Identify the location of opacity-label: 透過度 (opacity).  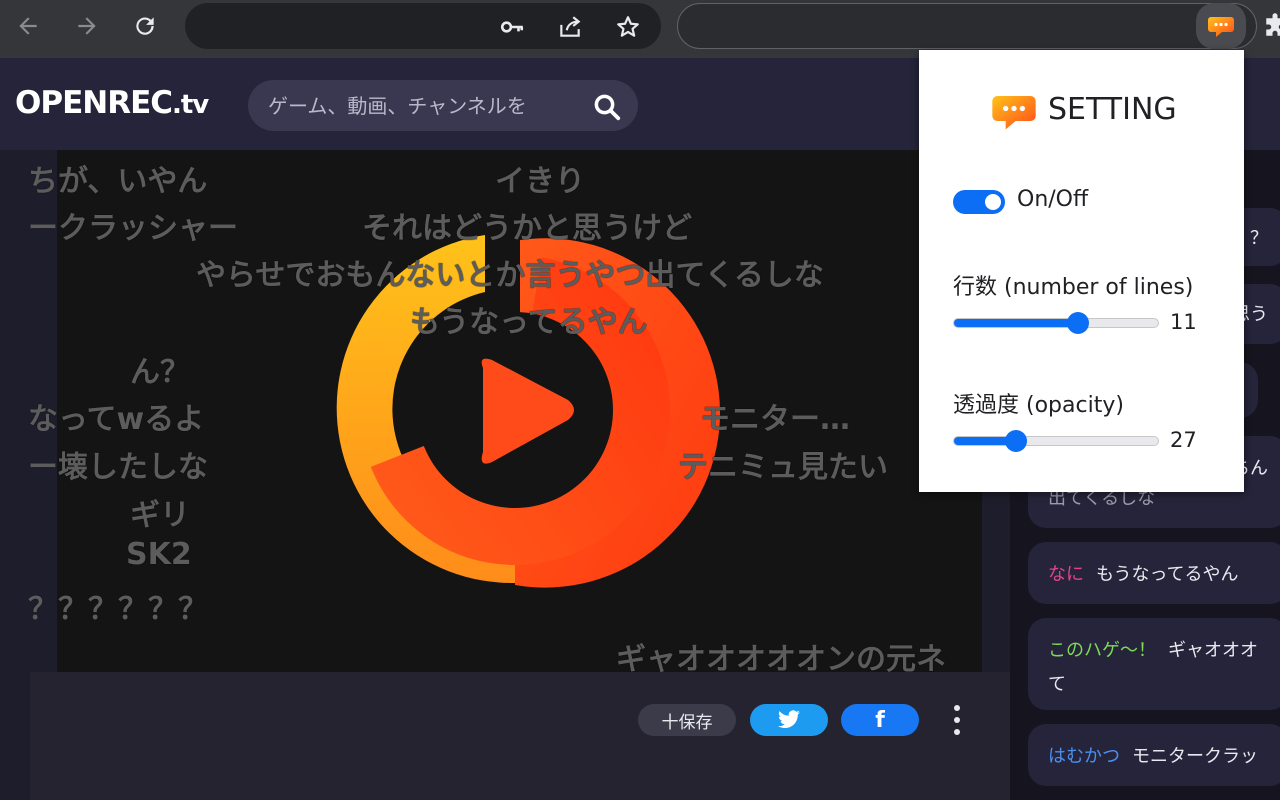
(1038, 405).